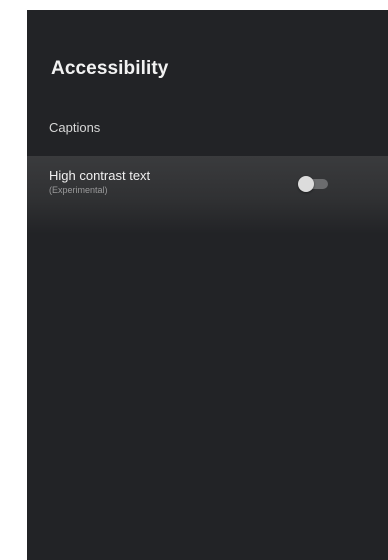  What do you see at coordinates (78, 190) in the screenshot?
I see `experimental-sublabel: (Experimental)` at bounding box center [78, 190].